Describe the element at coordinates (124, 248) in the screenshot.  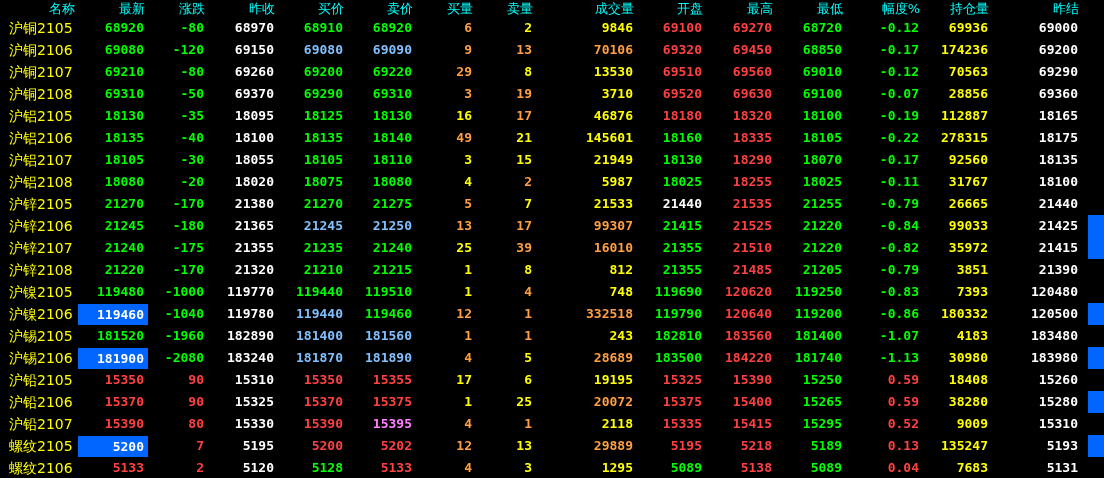
I see `table-cell-text: 21240` at that location.